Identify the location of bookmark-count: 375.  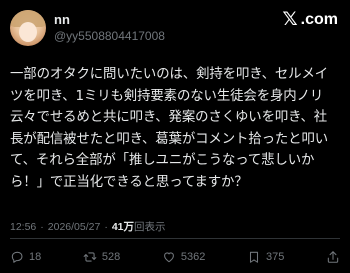
(275, 257).